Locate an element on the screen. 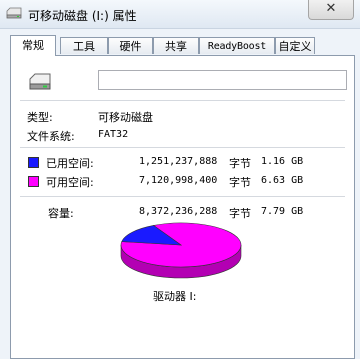 This screenshot has width=360, height=359. capacity-size: 7.79 GB is located at coordinates (282, 211).